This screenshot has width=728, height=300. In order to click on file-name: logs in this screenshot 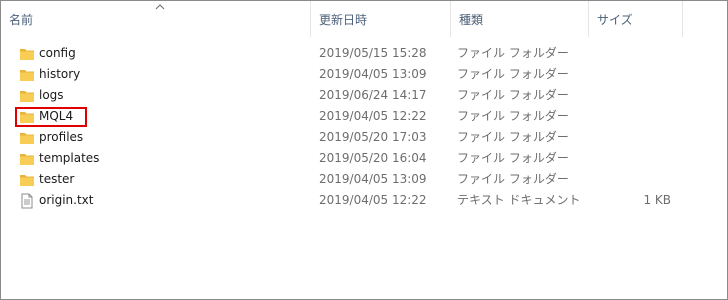, I will do `click(51, 95)`.